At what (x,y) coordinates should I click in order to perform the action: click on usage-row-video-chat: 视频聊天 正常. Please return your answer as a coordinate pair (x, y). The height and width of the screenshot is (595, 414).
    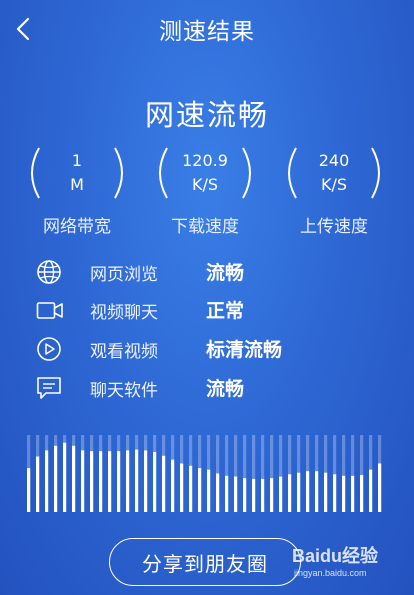
    Looking at the image, I should click on (216, 310).